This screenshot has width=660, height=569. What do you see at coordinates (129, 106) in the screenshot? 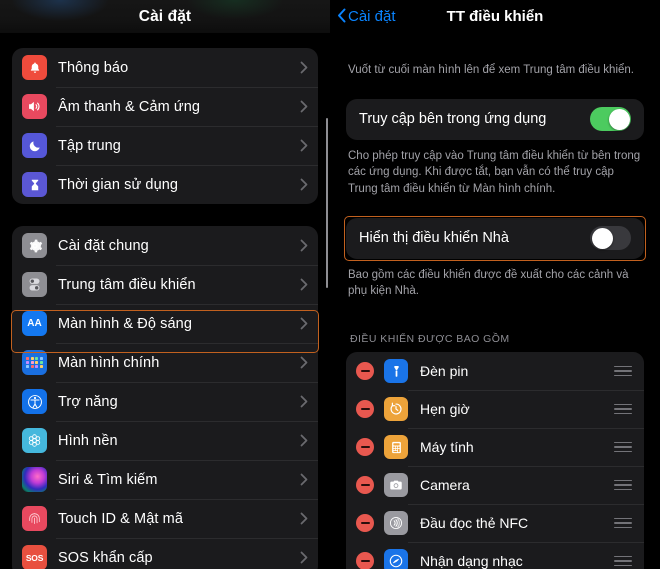
I see `sidebar-item-label: Âm thanh & Cảm ứng` at bounding box center [129, 106].